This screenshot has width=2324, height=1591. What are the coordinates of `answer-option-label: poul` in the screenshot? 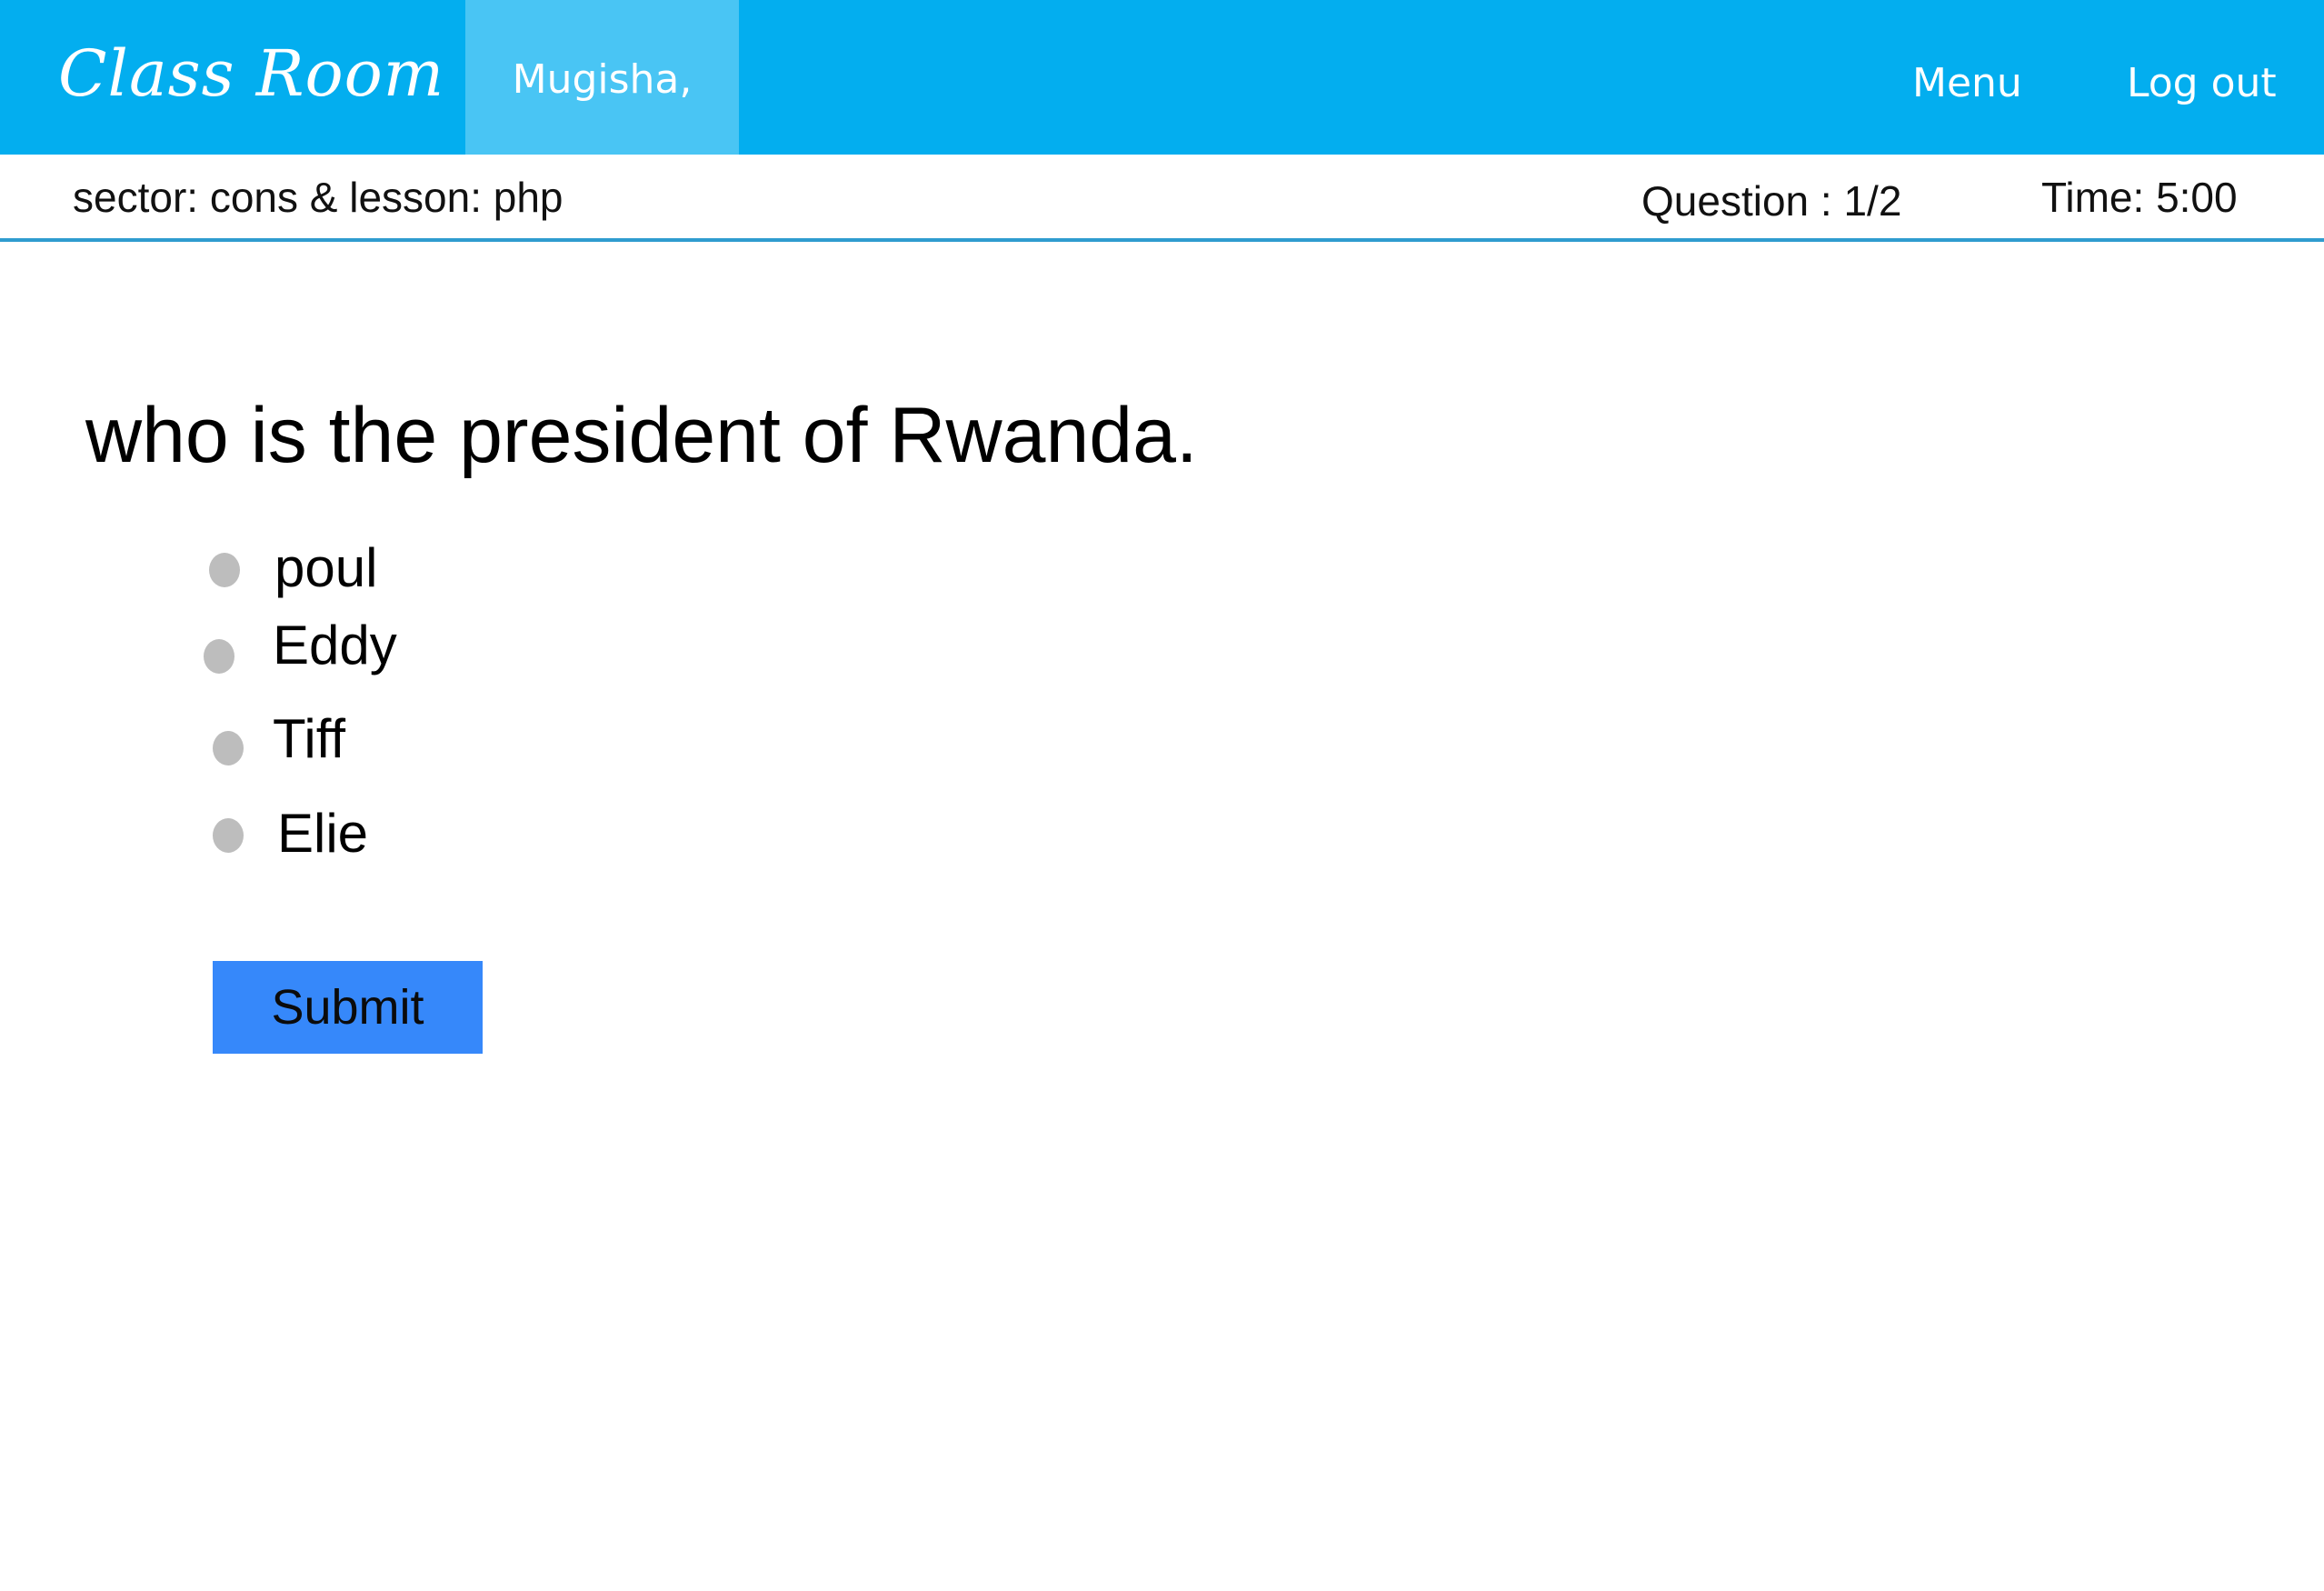 It's located at (326, 567).